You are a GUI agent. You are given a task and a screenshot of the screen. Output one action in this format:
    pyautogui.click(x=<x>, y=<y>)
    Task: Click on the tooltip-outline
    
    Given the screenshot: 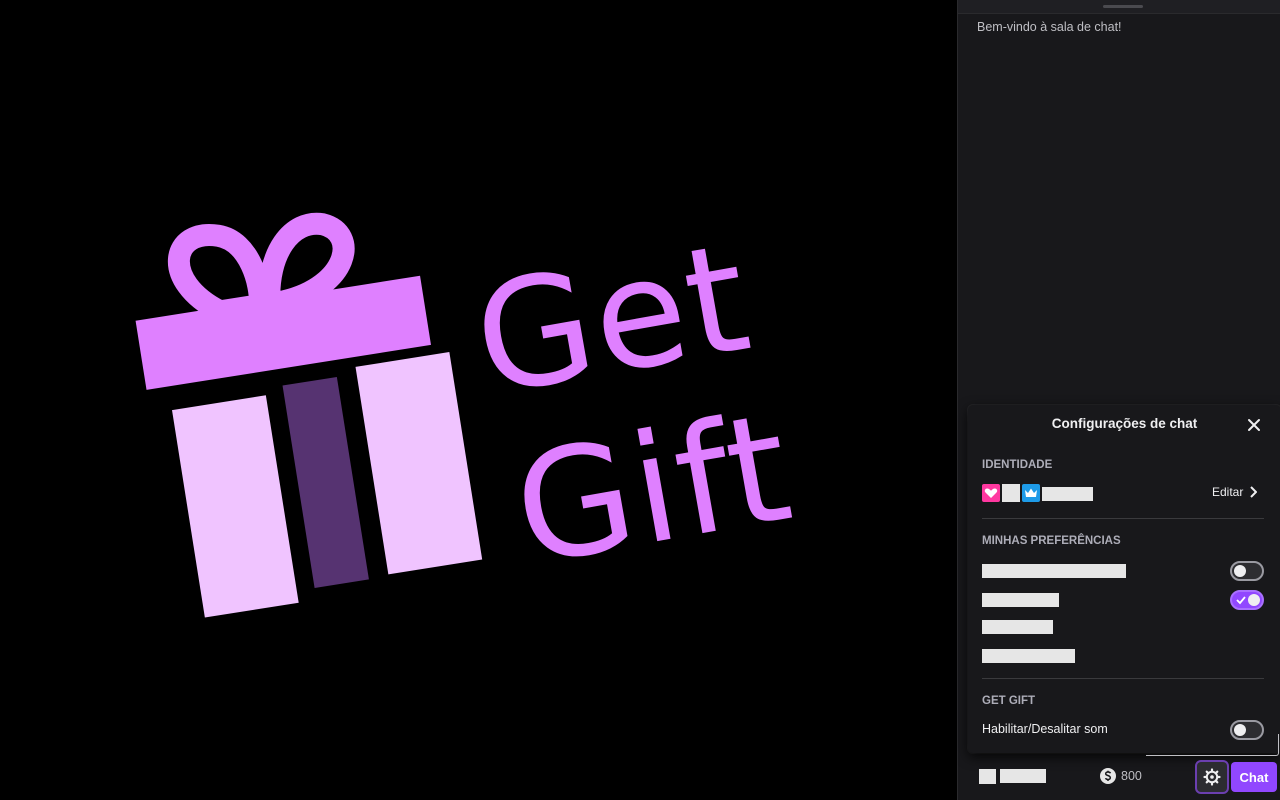 What is the action you would take?
    pyautogui.click(x=1212, y=745)
    